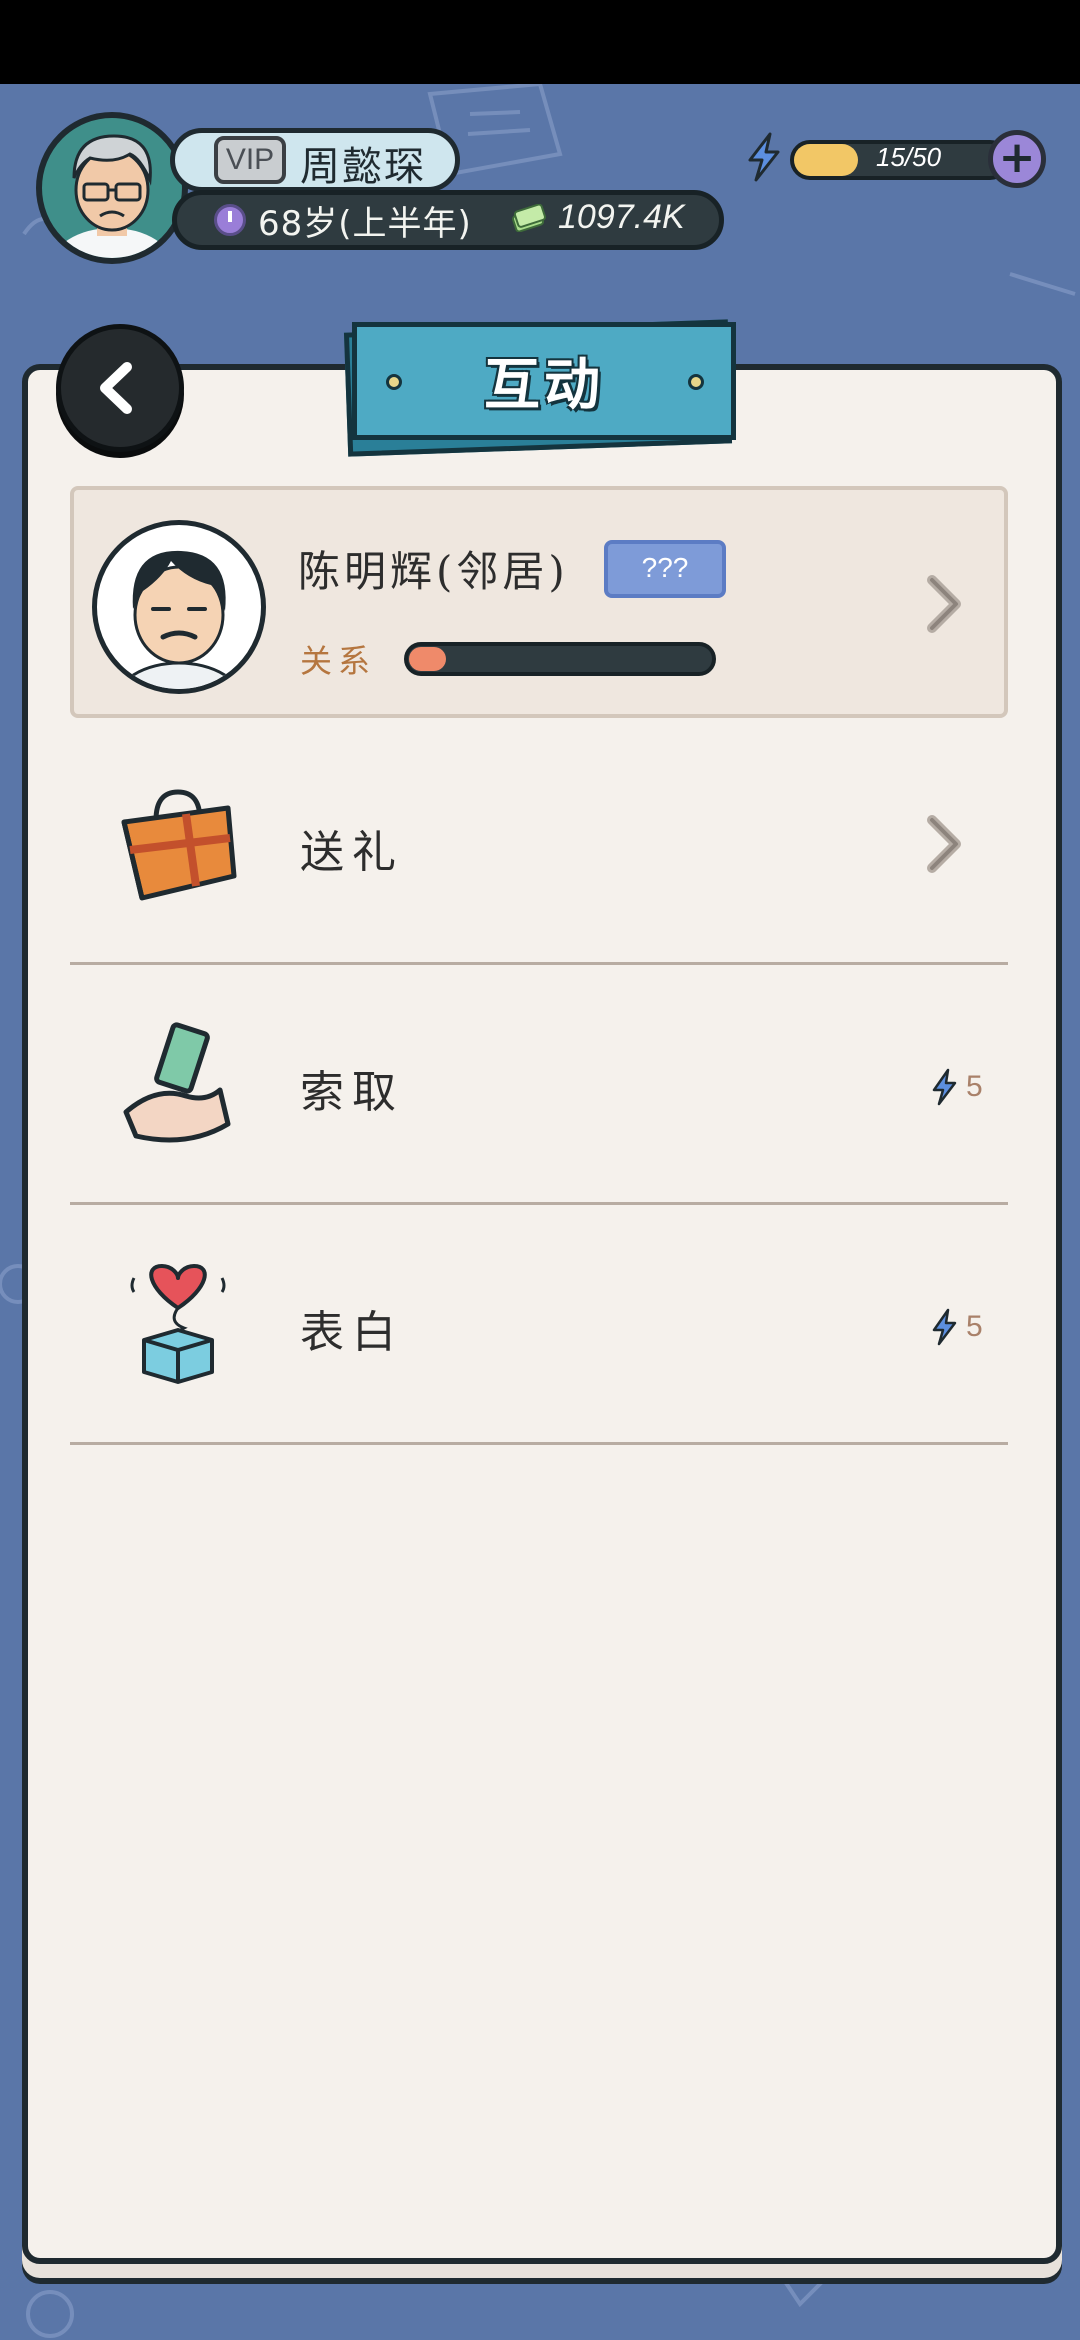 This screenshot has width=1080, height=2340. I want to click on relation-bar-track-inner, so click(565, 659).